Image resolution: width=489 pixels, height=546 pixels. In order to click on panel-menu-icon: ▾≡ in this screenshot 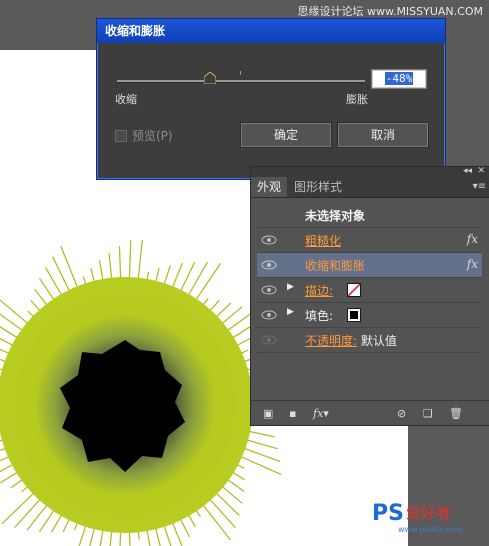, I will do `click(479, 186)`.